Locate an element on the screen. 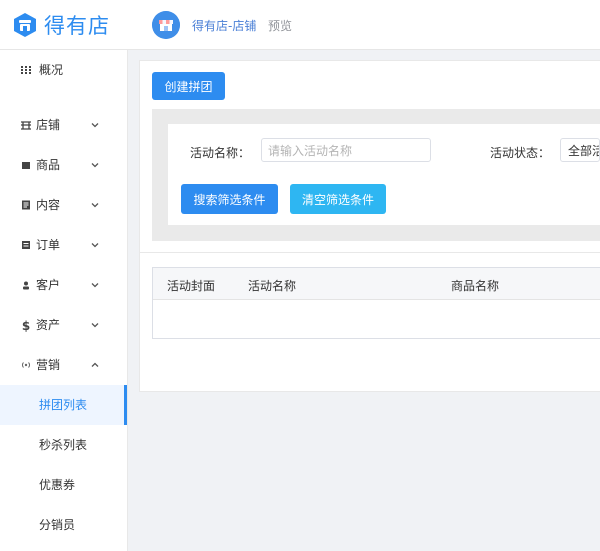 This screenshot has width=600, height=551. user-icon is located at coordinates (26, 285).